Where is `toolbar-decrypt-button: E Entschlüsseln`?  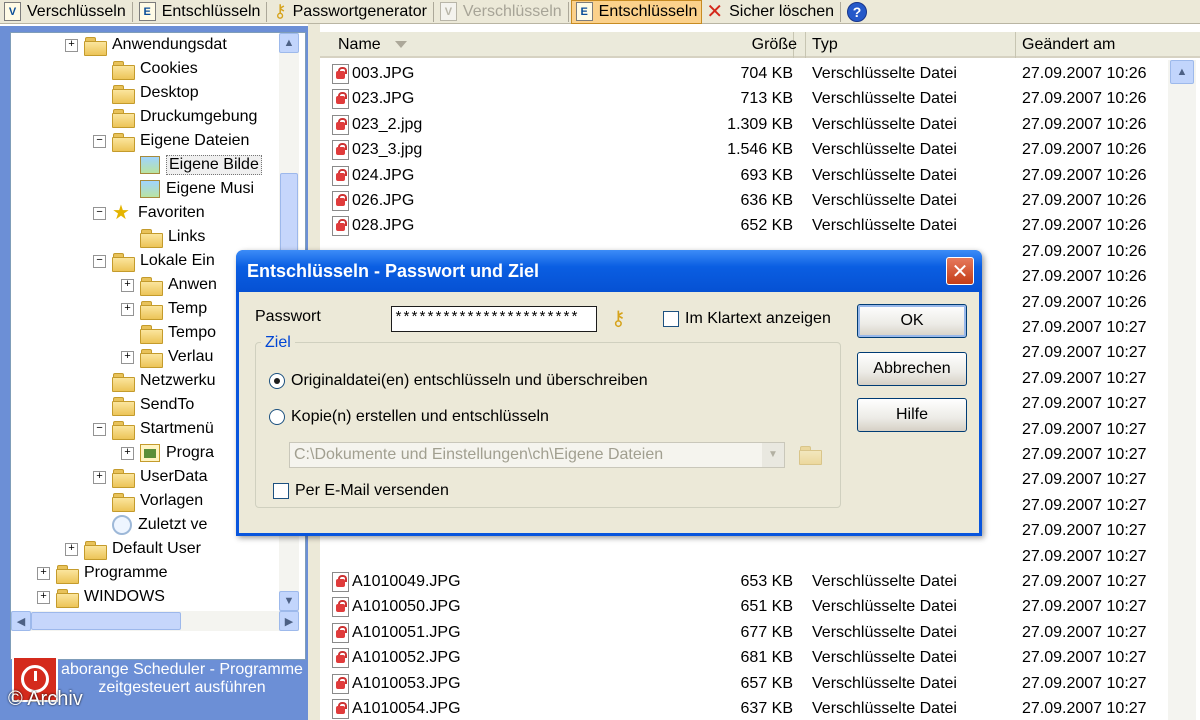 toolbar-decrypt-button: E Entschlüsseln is located at coordinates (200, 12).